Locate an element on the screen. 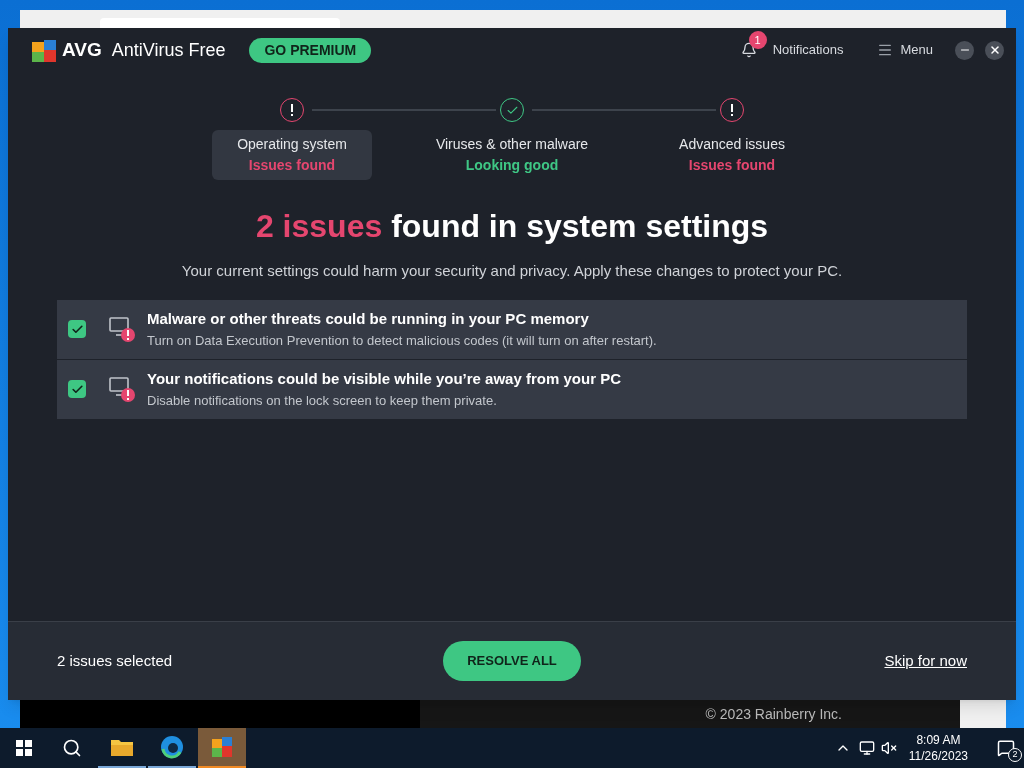  step-tab: Operating system Issues found is located at coordinates (292, 155).